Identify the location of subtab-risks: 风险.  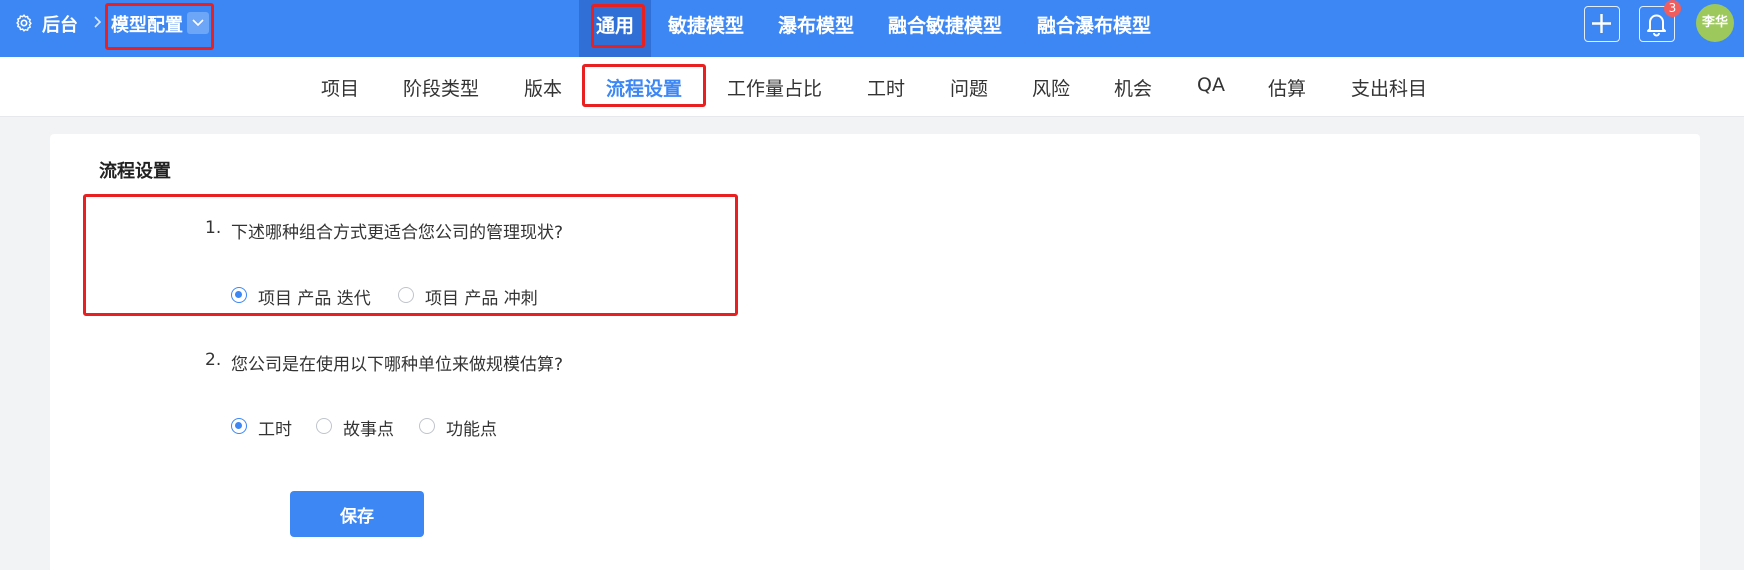
(1051, 87).